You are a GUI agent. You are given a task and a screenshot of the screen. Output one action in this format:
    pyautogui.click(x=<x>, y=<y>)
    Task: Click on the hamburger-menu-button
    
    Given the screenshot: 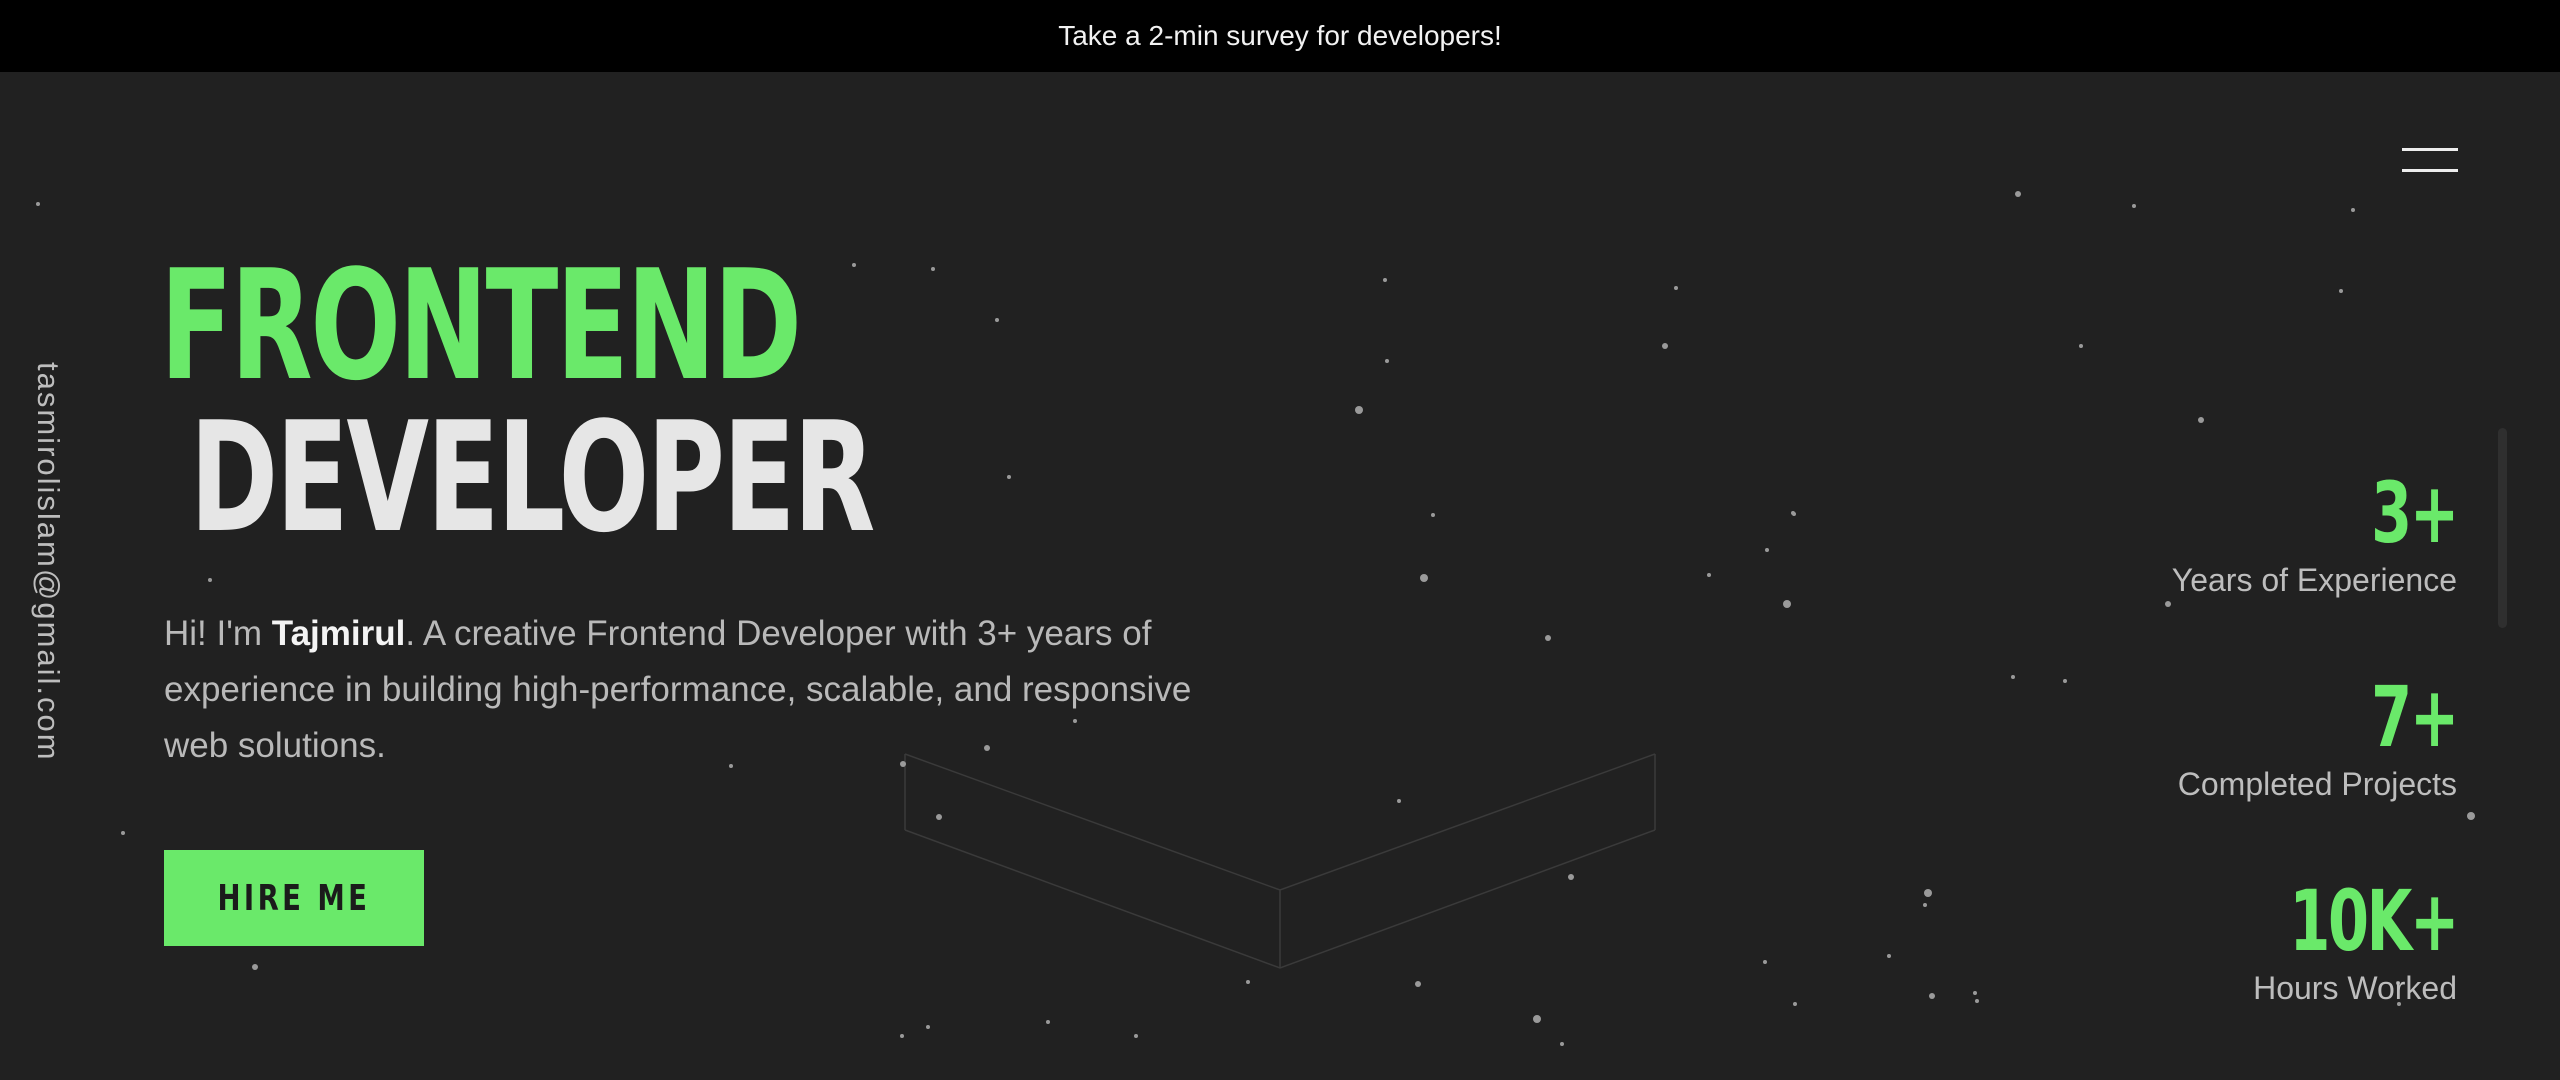 What is the action you would take?
    pyautogui.click(x=2429, y=161)
    